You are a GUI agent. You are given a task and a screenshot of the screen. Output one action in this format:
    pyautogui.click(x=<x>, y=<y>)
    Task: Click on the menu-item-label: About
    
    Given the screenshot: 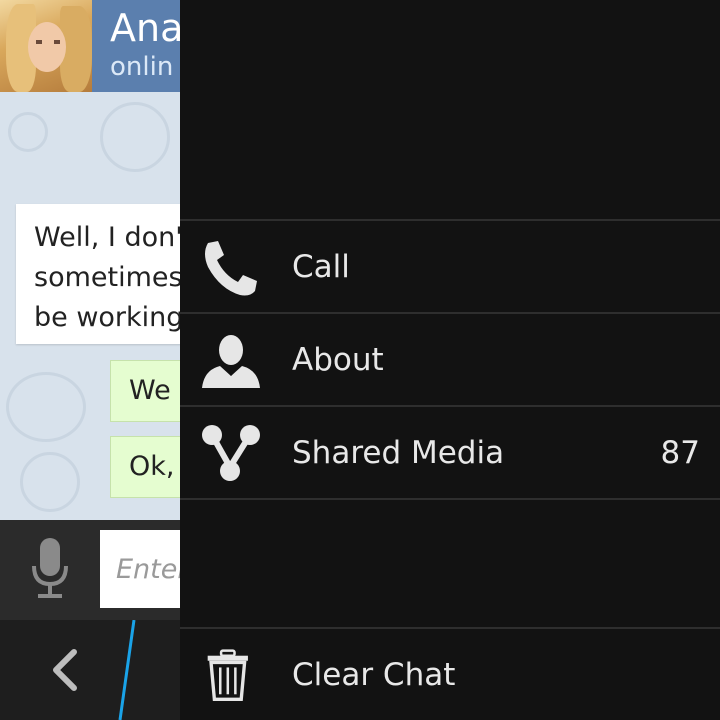 What is the action you would take?
    pyautogui.click(x=338, y=360)
    